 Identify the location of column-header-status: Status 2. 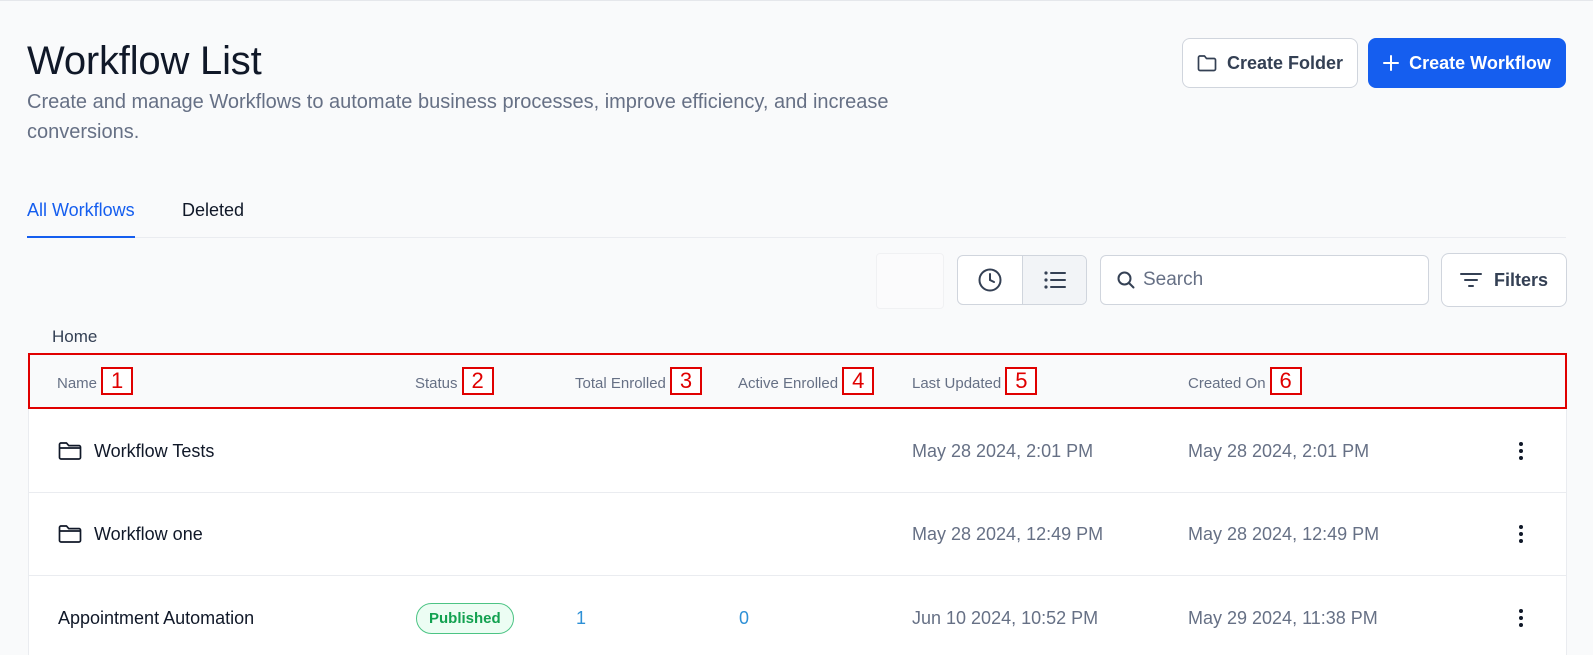
(454, 385).